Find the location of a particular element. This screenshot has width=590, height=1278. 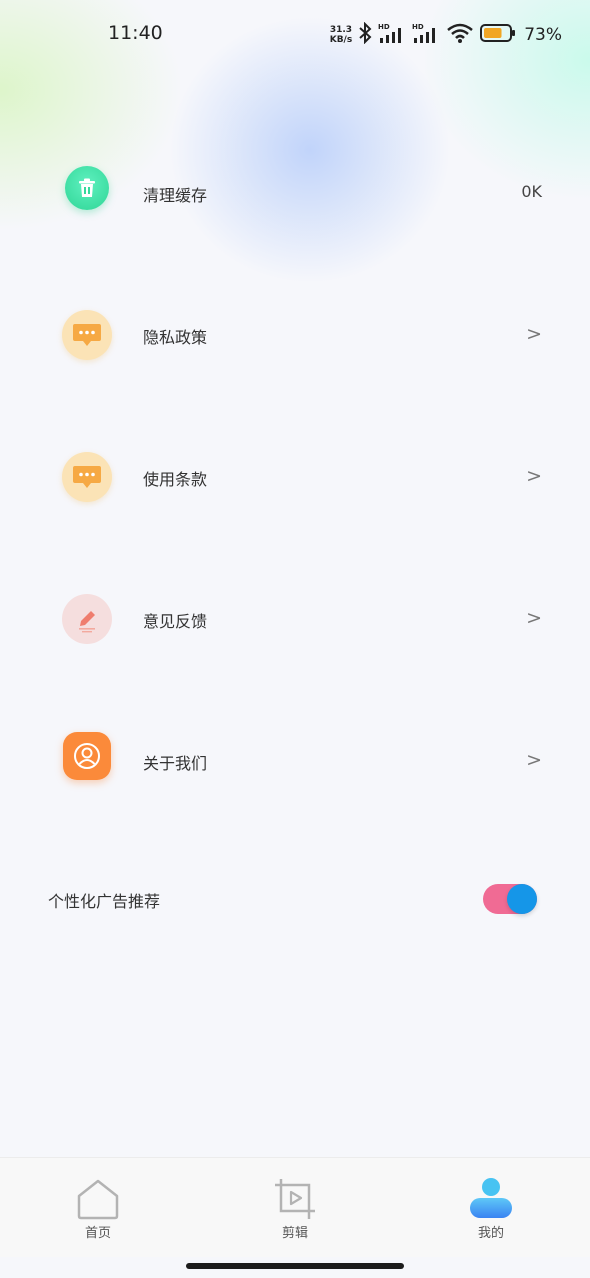

user-circle-icon is located at coordinates (87, 756).